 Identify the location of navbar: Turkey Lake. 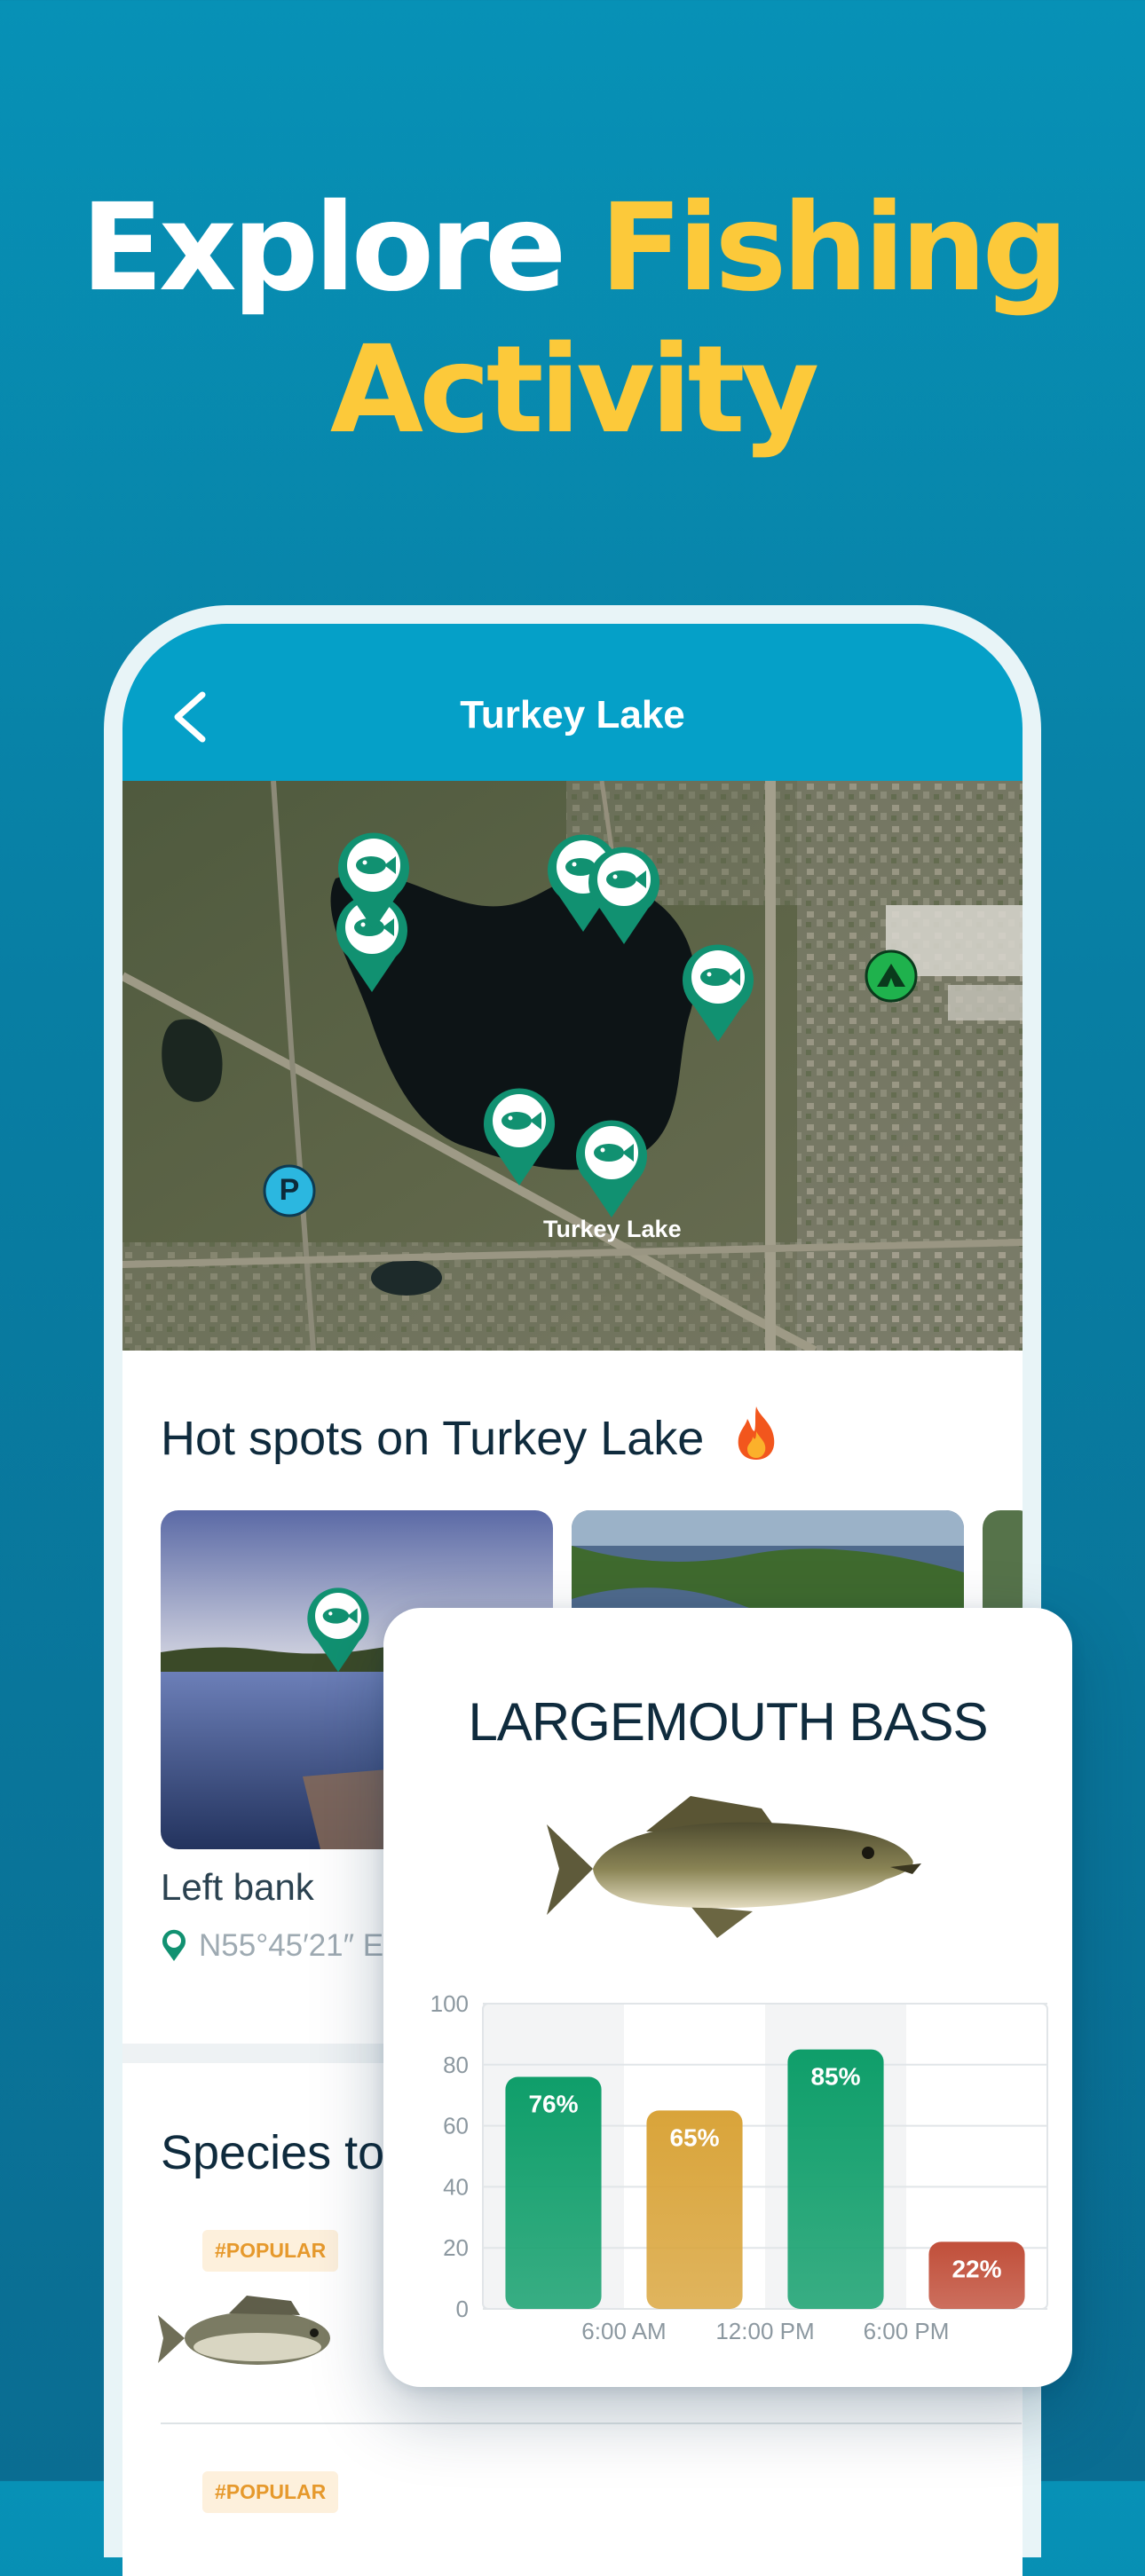
(572, 703).